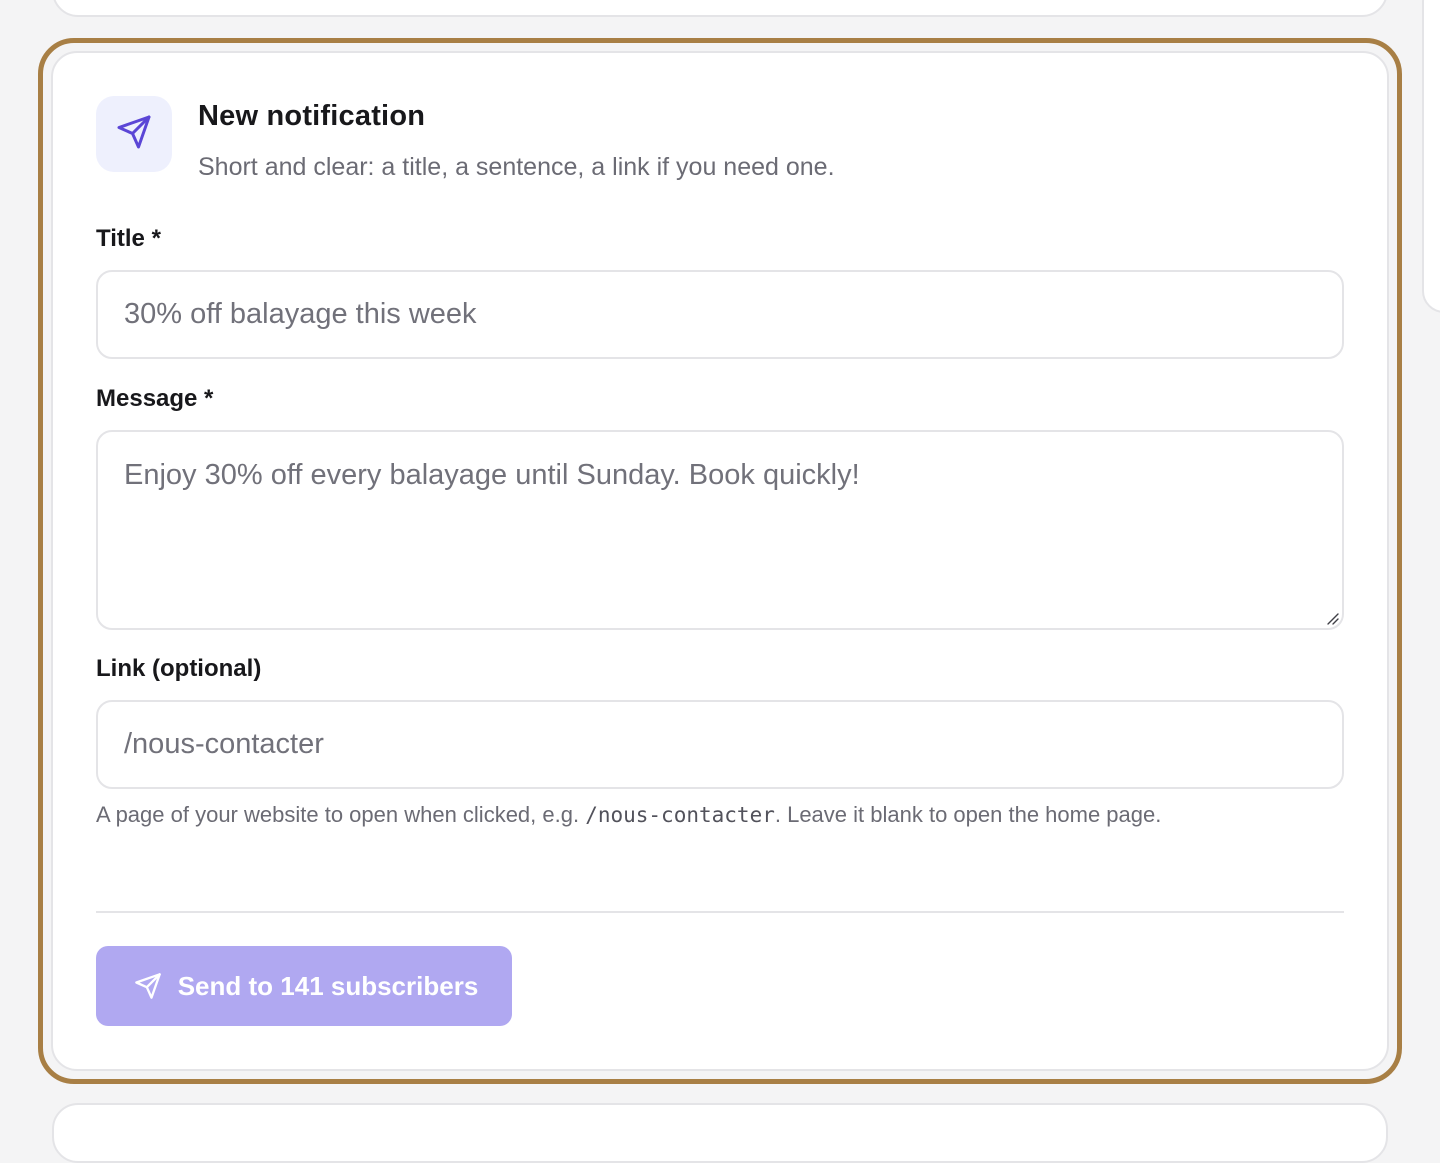  What do you see at coordinates (1332, 618) in the screenshot?
I see `resize-handle-icon` at bounding box center [1332, 618].